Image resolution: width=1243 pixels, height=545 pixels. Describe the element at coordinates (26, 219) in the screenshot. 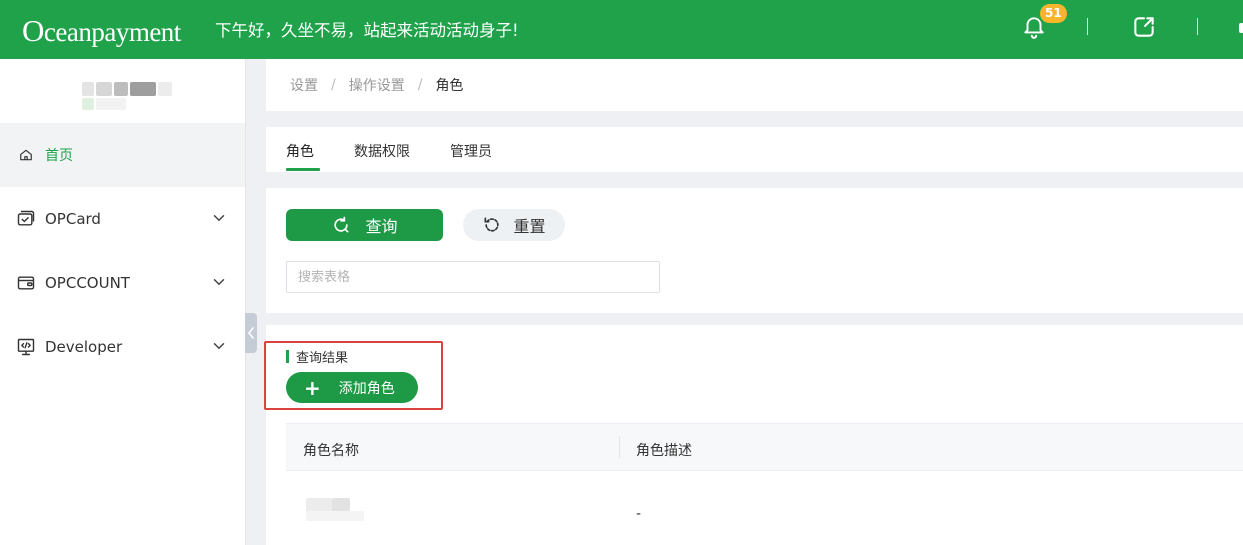

I see `card-icon` at that location.